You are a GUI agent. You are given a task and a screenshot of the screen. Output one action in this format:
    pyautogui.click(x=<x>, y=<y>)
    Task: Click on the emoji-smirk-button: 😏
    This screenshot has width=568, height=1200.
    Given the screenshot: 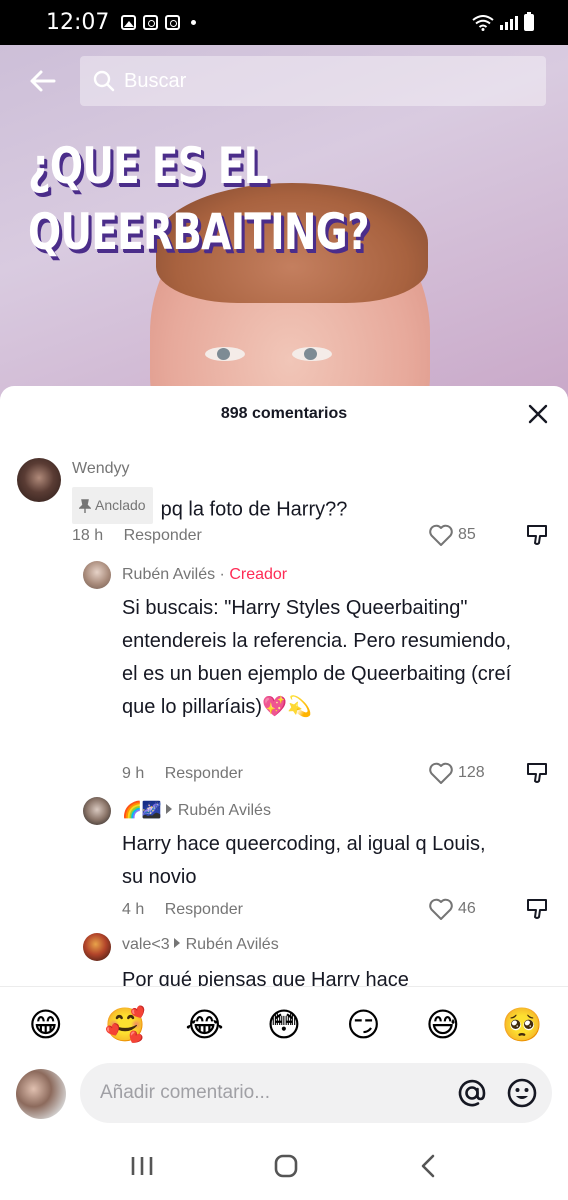 What is the action you would take?
    pyautogui.click(x=363, y=1025)
    